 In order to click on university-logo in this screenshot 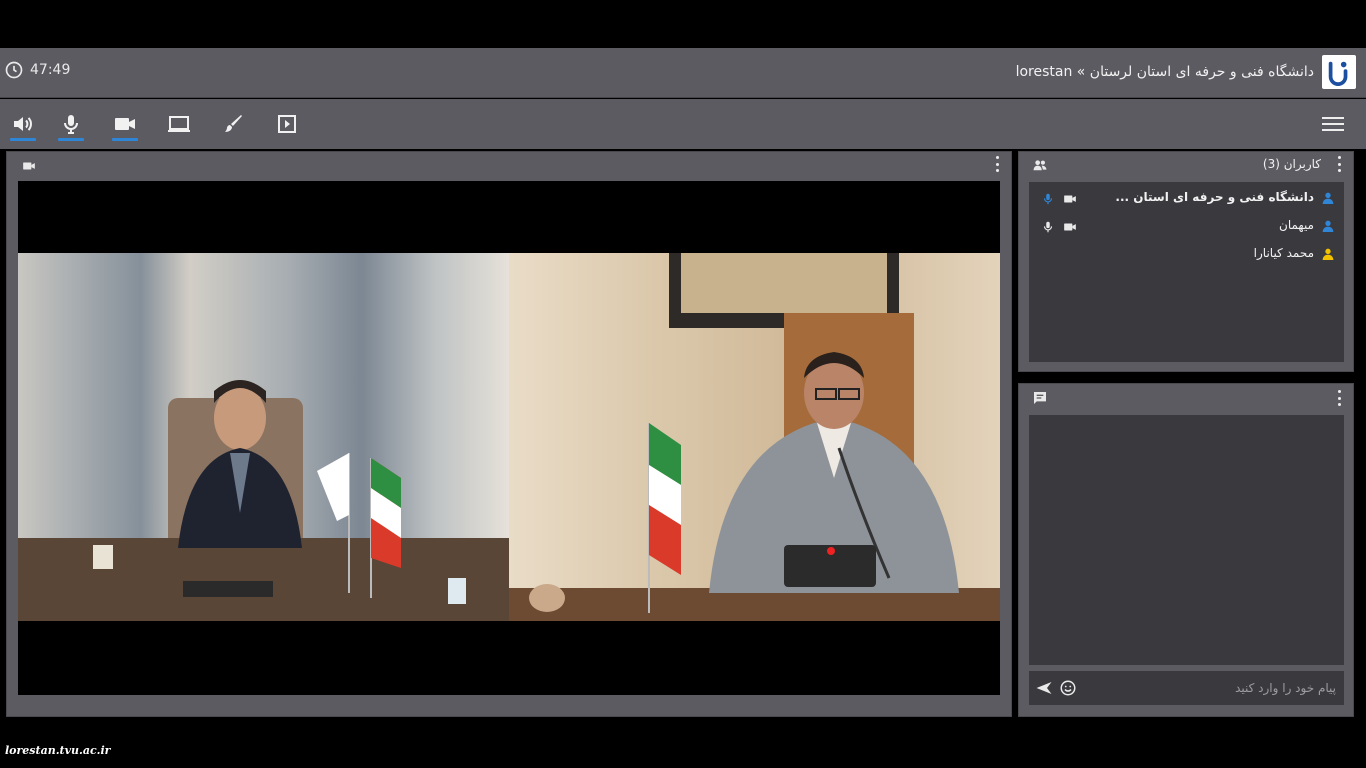, I will do `click(1339, 72)`.